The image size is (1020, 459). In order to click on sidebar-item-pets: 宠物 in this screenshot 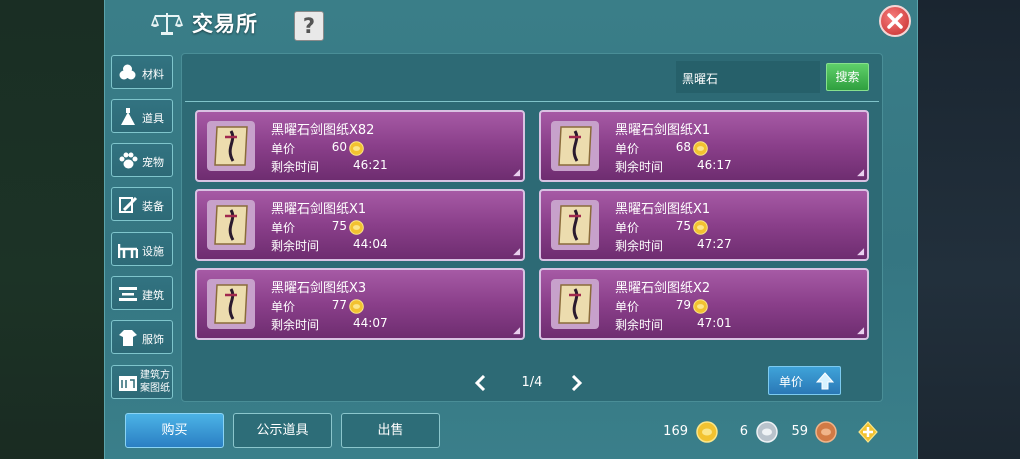, I will do `click(142, 160)`.